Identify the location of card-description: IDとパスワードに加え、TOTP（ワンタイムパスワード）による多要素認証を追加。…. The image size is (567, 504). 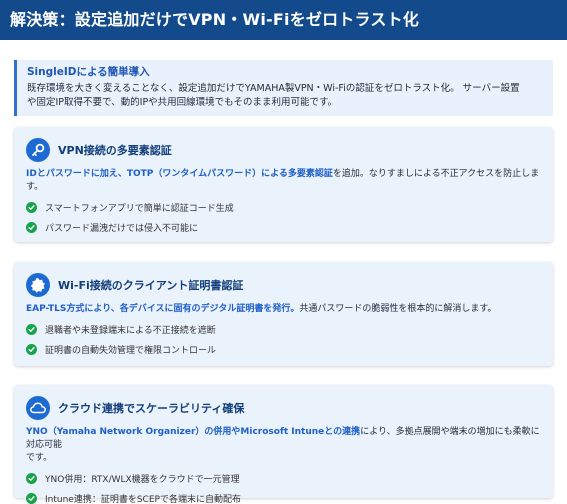
(283, 181).